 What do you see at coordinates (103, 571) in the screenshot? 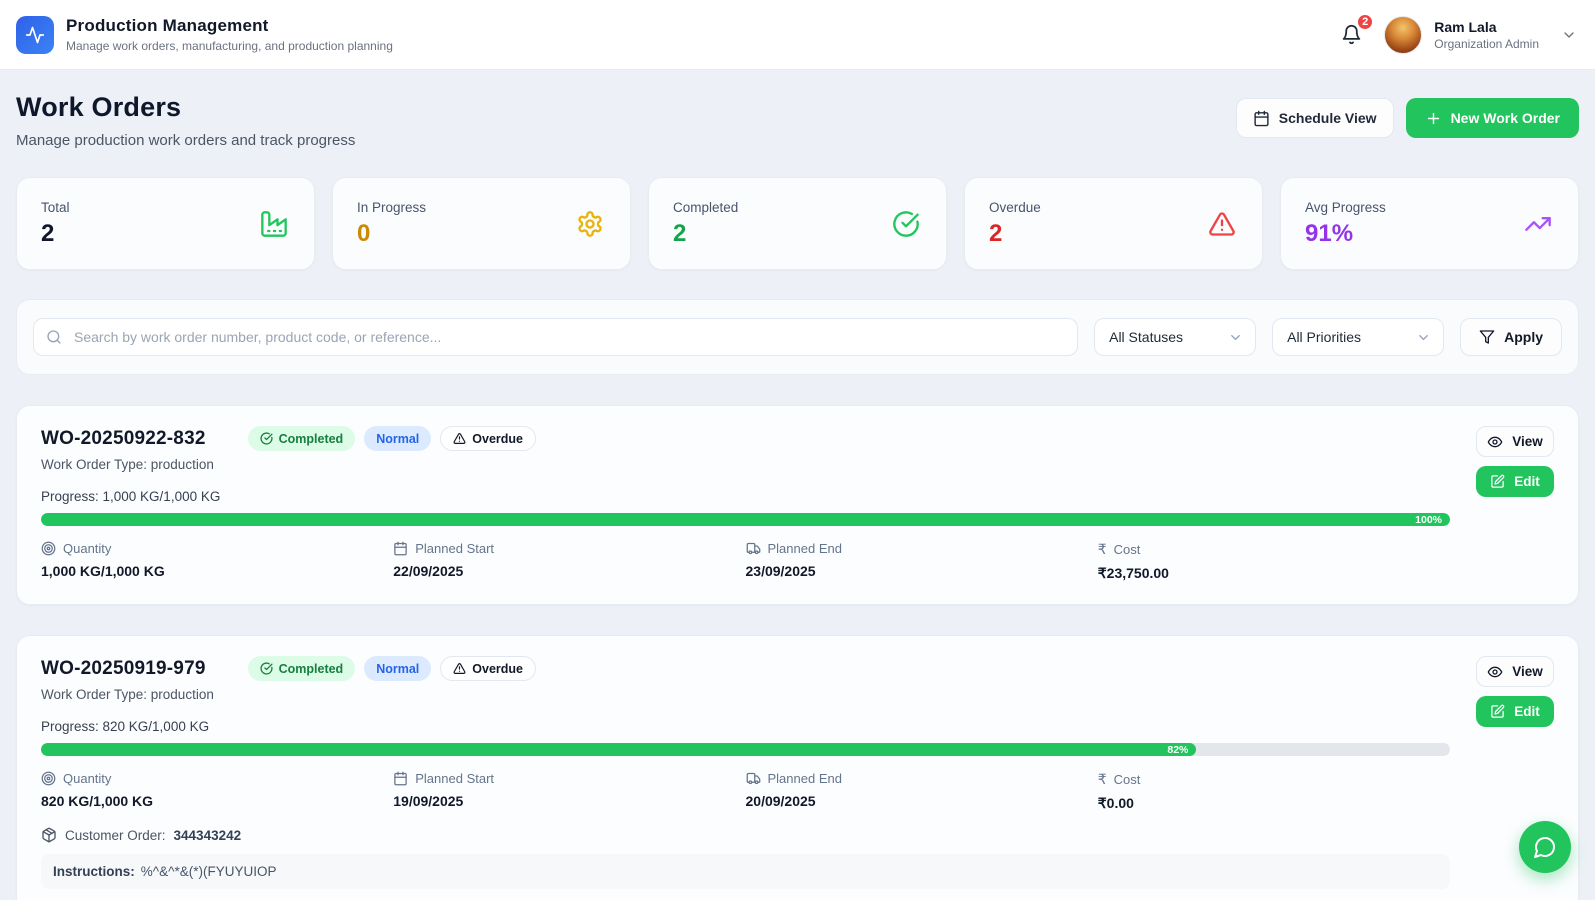
I see `quantity-value: 1,000 KG/1,000 KG` at bounding box center [103, 571].